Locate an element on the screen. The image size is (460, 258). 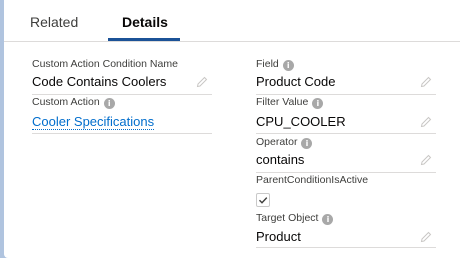
field-label-text: Field is located at coordinates (267, 64).